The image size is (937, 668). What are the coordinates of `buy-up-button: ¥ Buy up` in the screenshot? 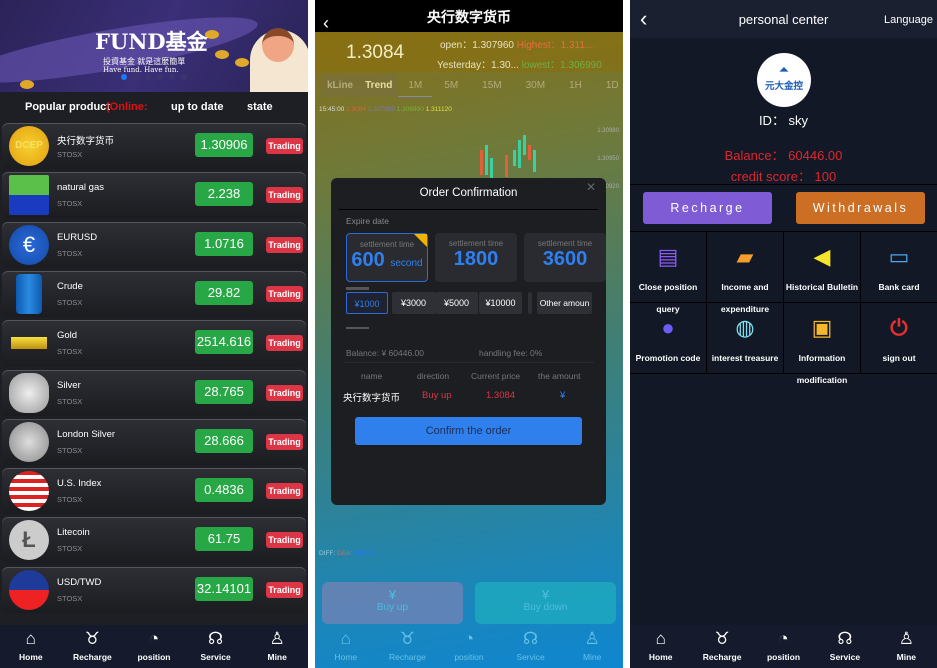 It's located at (392, 603).